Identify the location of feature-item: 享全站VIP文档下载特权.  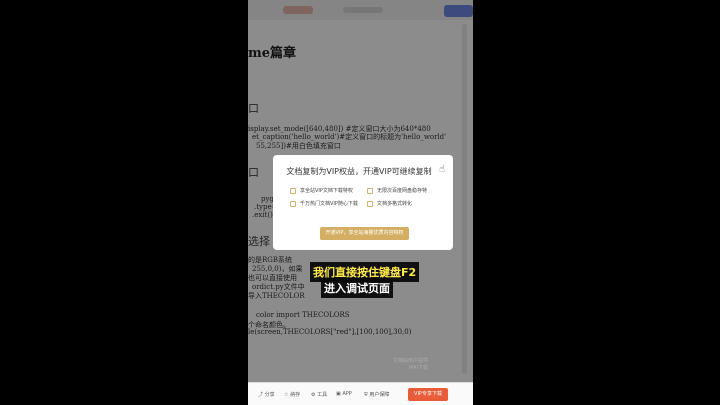
(321, 191).